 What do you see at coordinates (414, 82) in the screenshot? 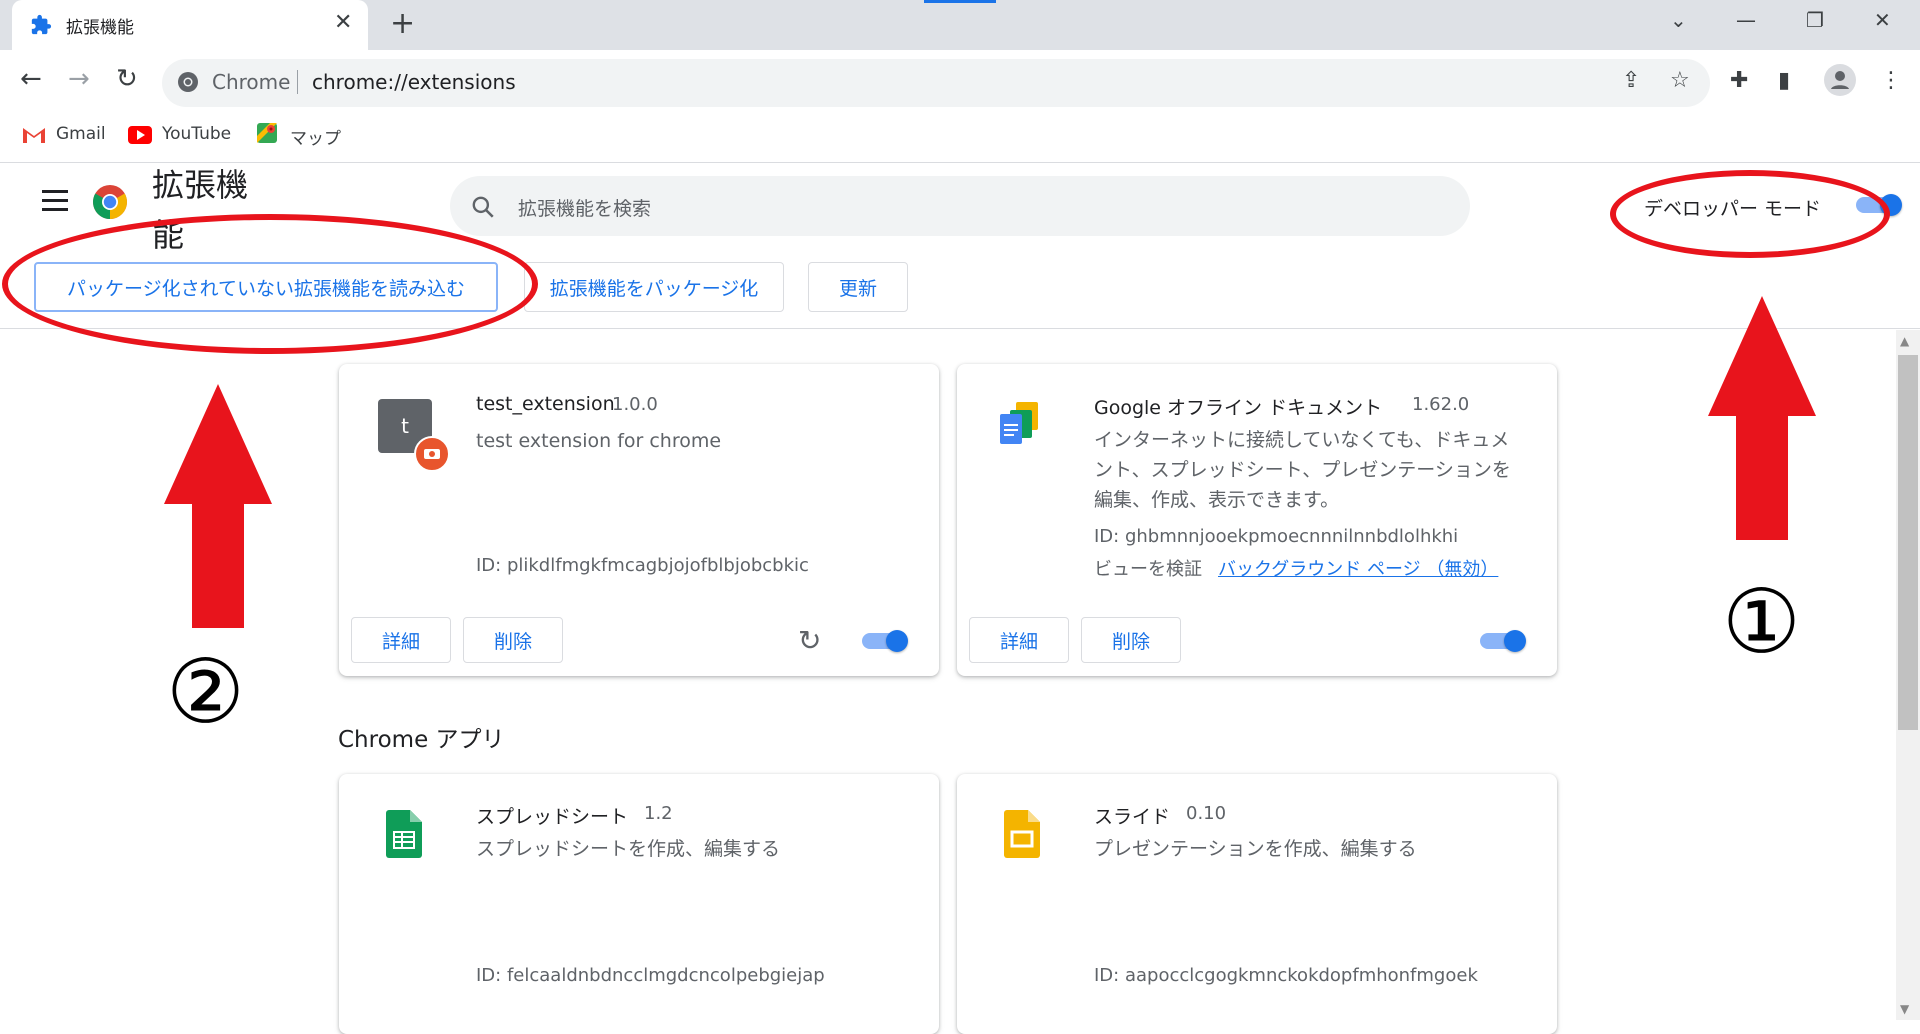
I see `url-text: chrome://extensions` at bounding box center [414, 82].